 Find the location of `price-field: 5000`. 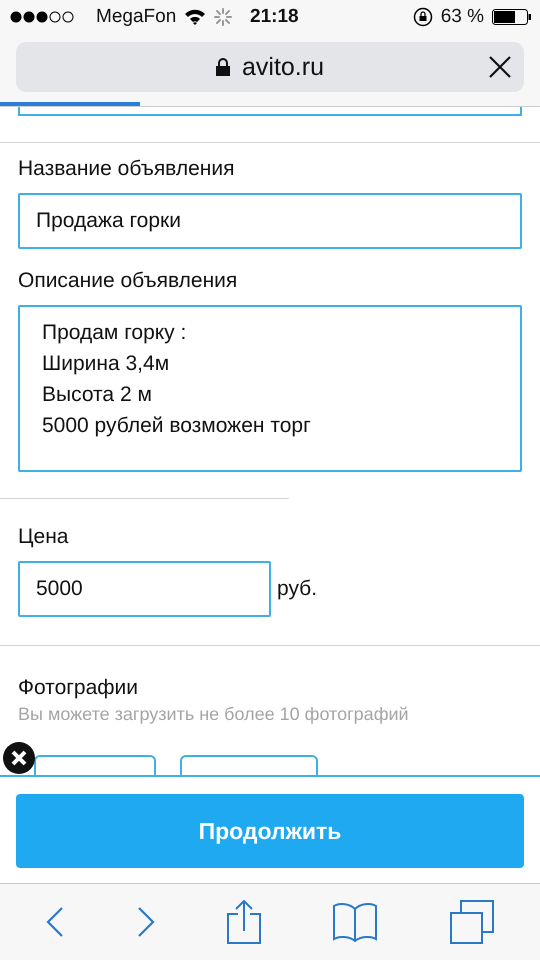

price-field: 5000 is located at coordinates (144, 589).